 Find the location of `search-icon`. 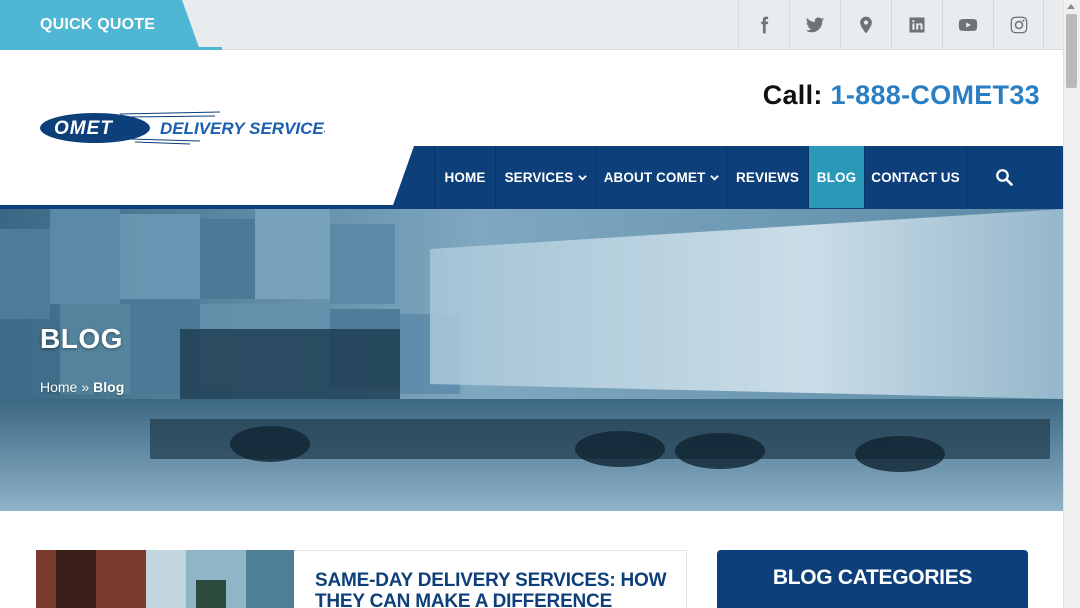

search-icon is located at coordinates (1004, 177).